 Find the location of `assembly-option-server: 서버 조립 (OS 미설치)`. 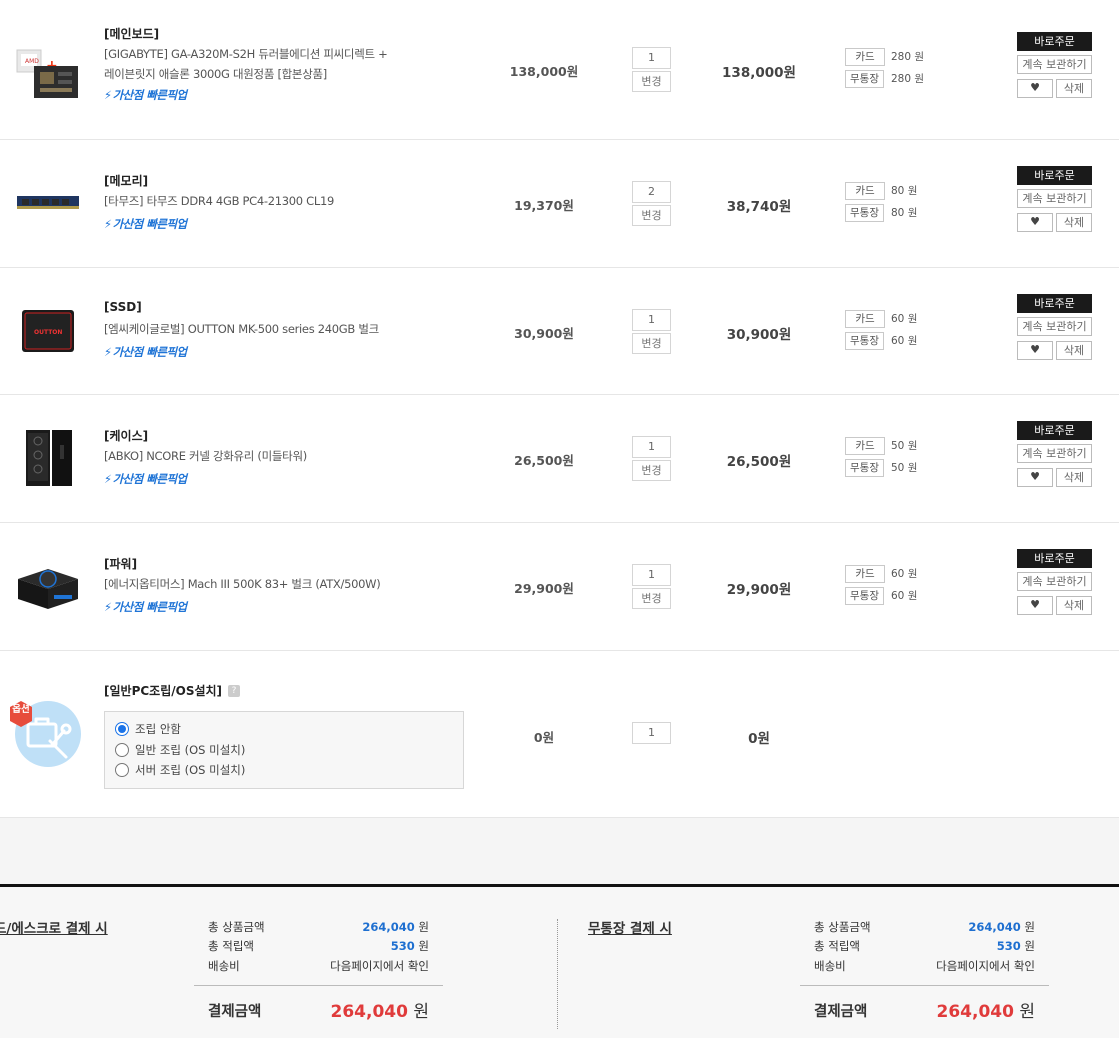

assembly-option-server: 서버 조립 (OS 미설치) is located at coordinates (180, 770).